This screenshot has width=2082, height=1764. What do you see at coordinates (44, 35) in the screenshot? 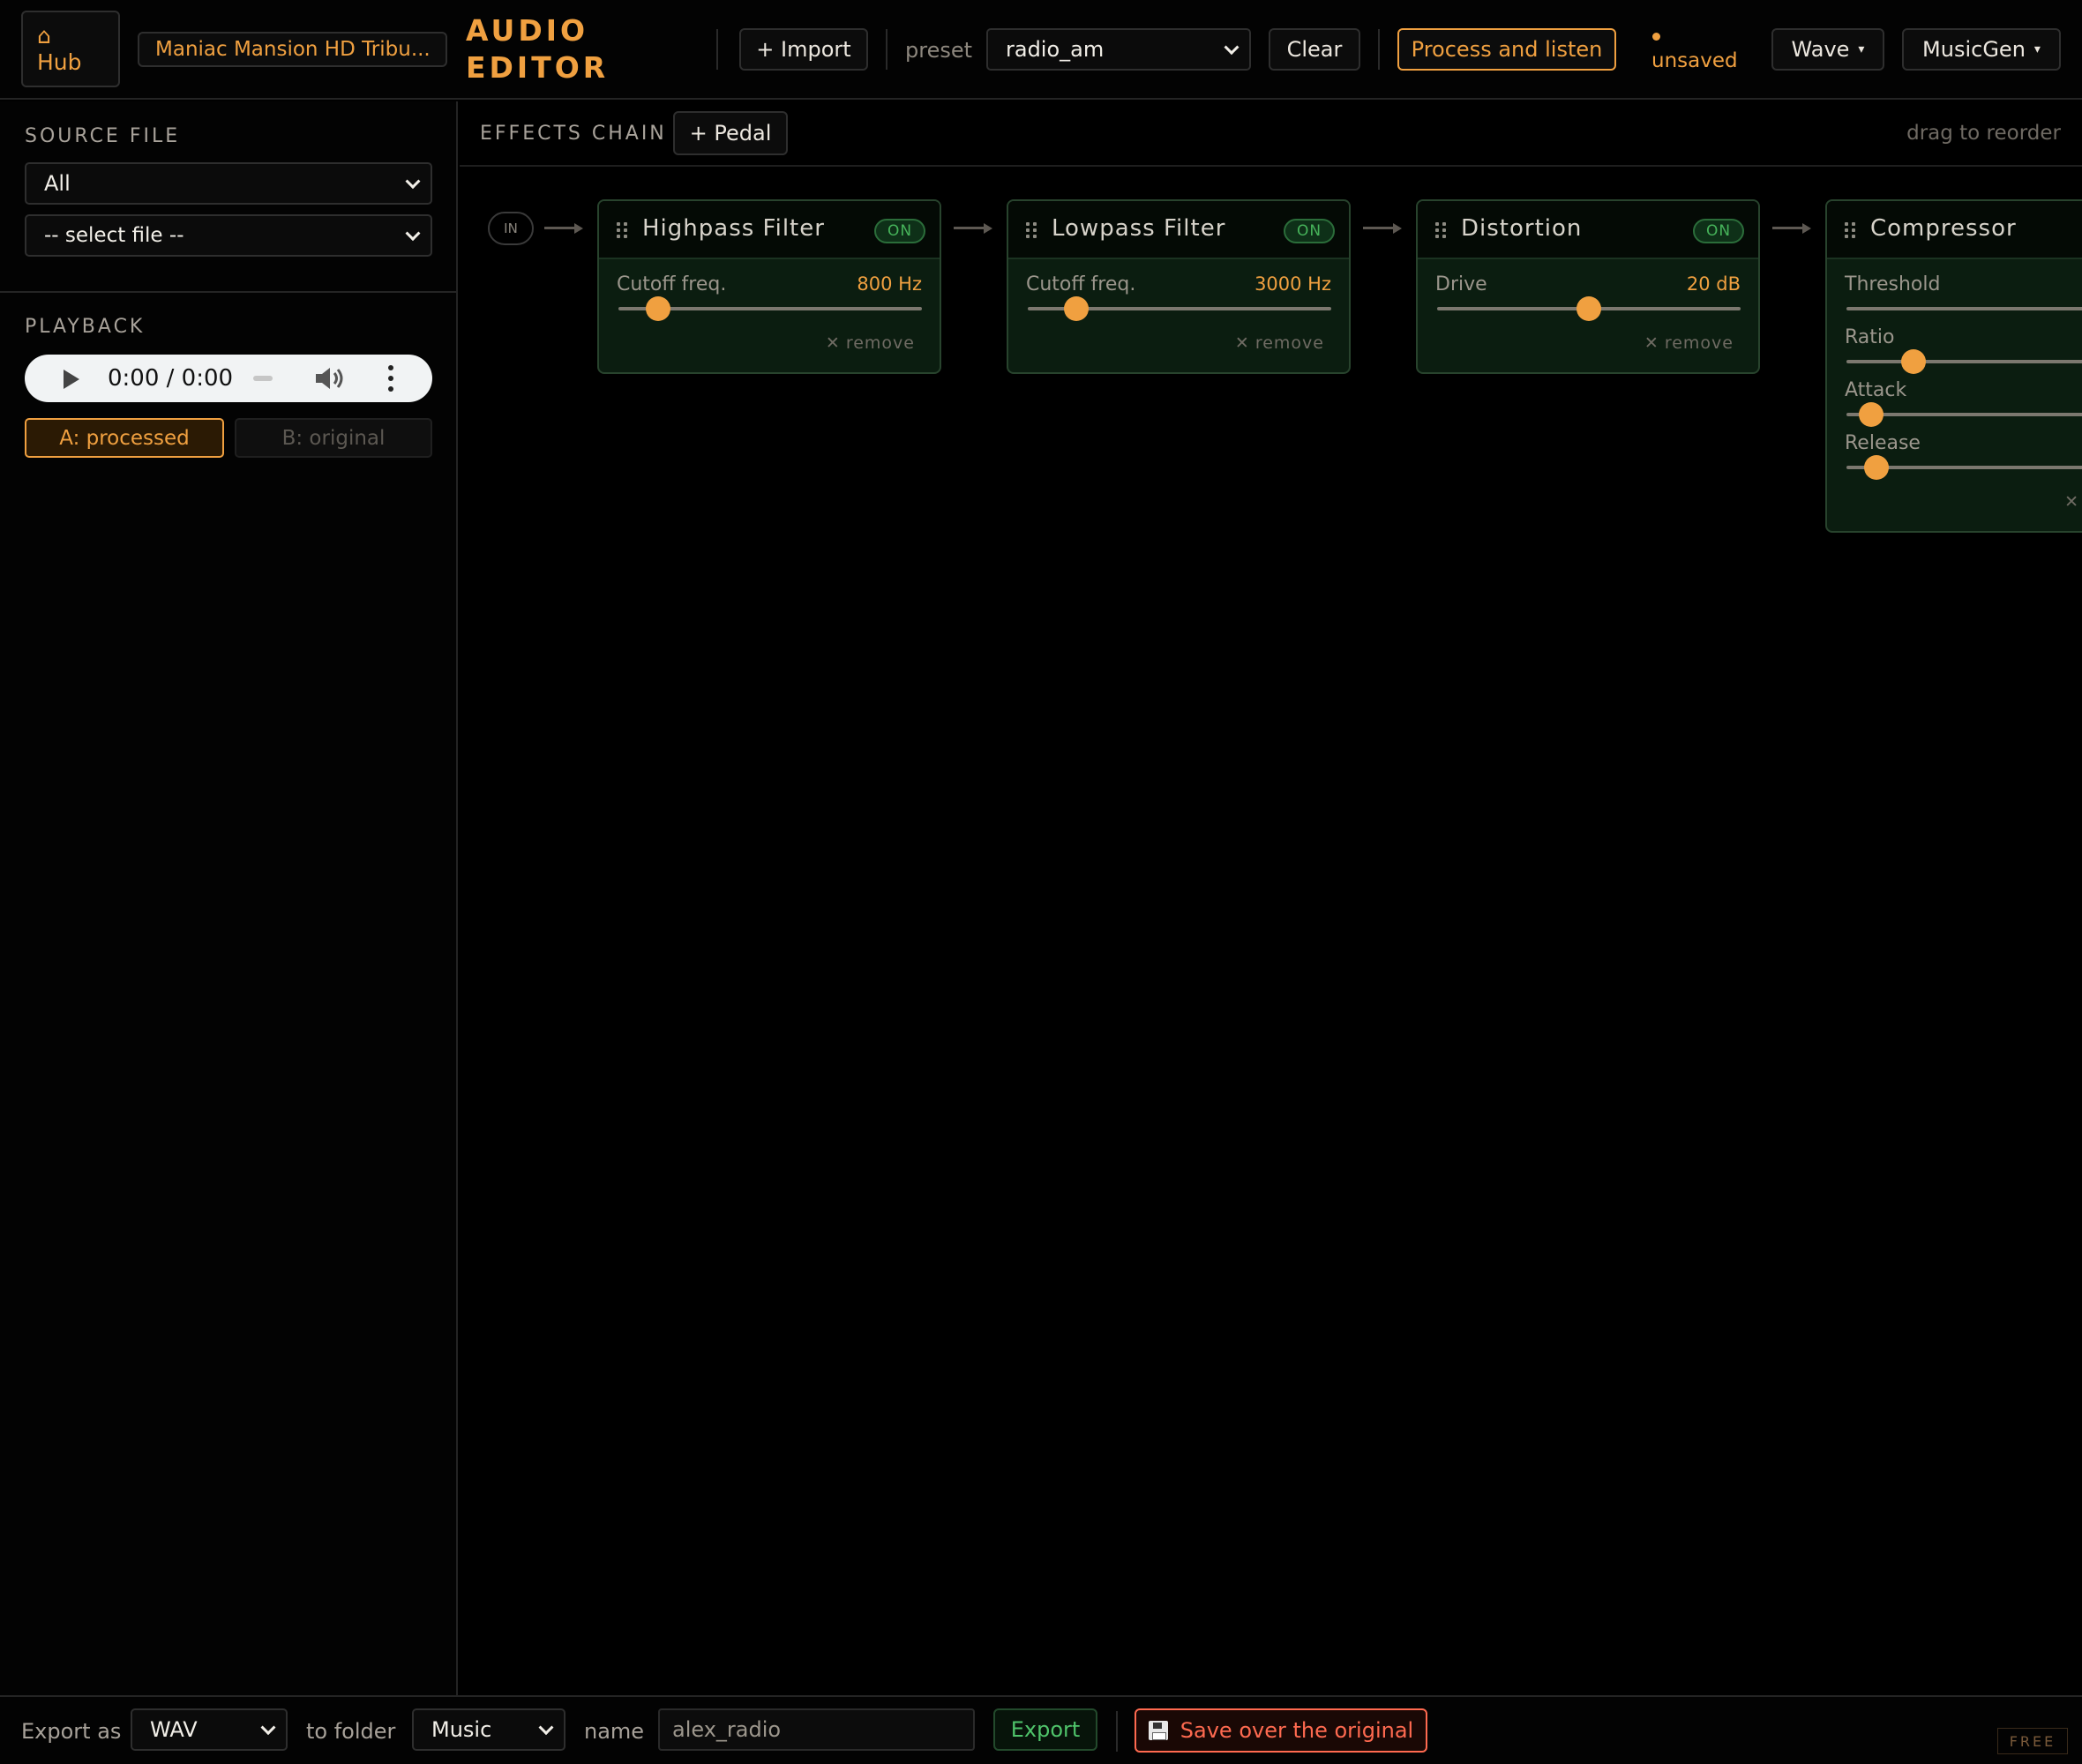
I see `home-icon: ⌂` at bounding box center [44, 35].